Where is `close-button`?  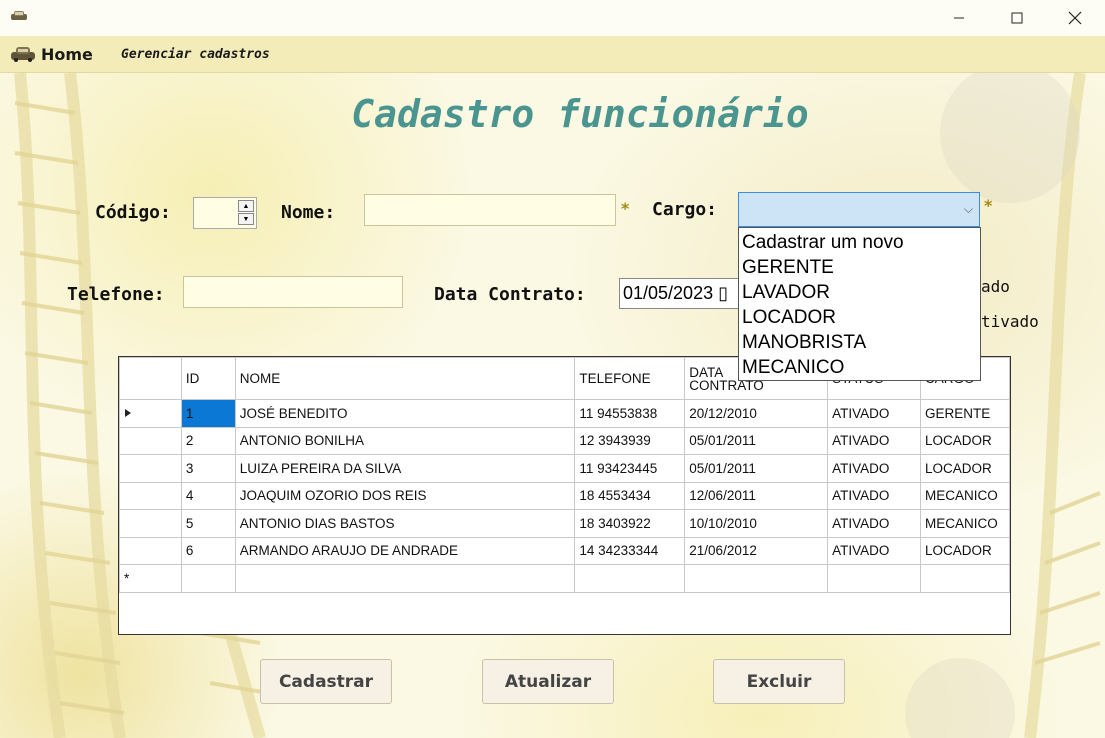 close-button is located at coordinates (1075, 18).